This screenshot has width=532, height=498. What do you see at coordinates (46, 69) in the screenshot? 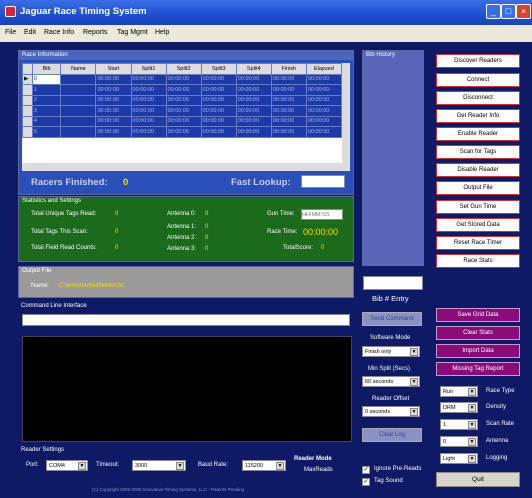
I see `col-bib: Bib` at bounding box center [46, 69].